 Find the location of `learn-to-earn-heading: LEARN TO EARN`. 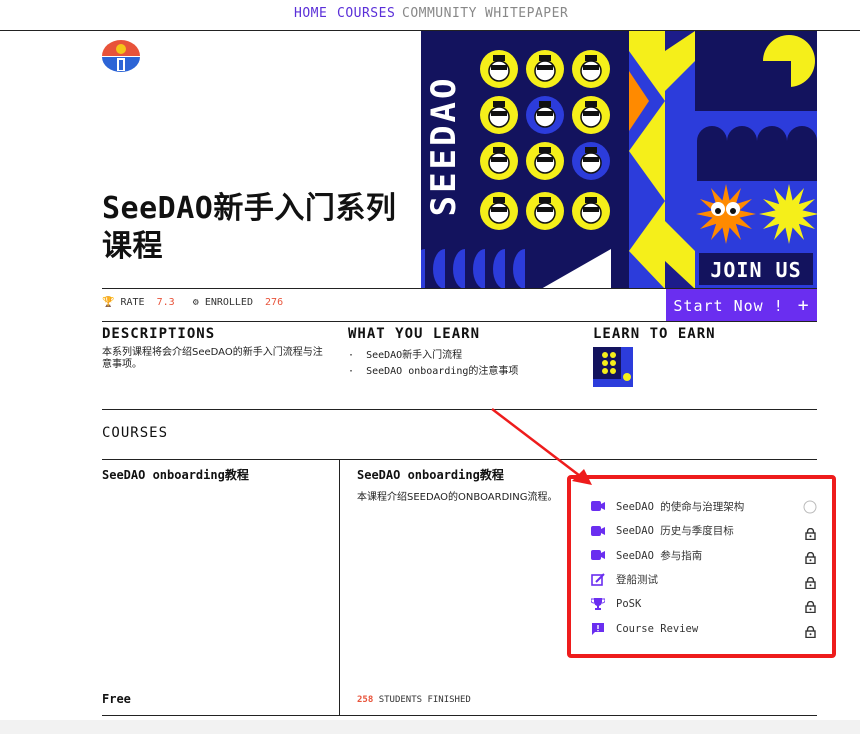

learn-to-earn-heading: LEARN TO EARN is located at coordinates (654, 334).